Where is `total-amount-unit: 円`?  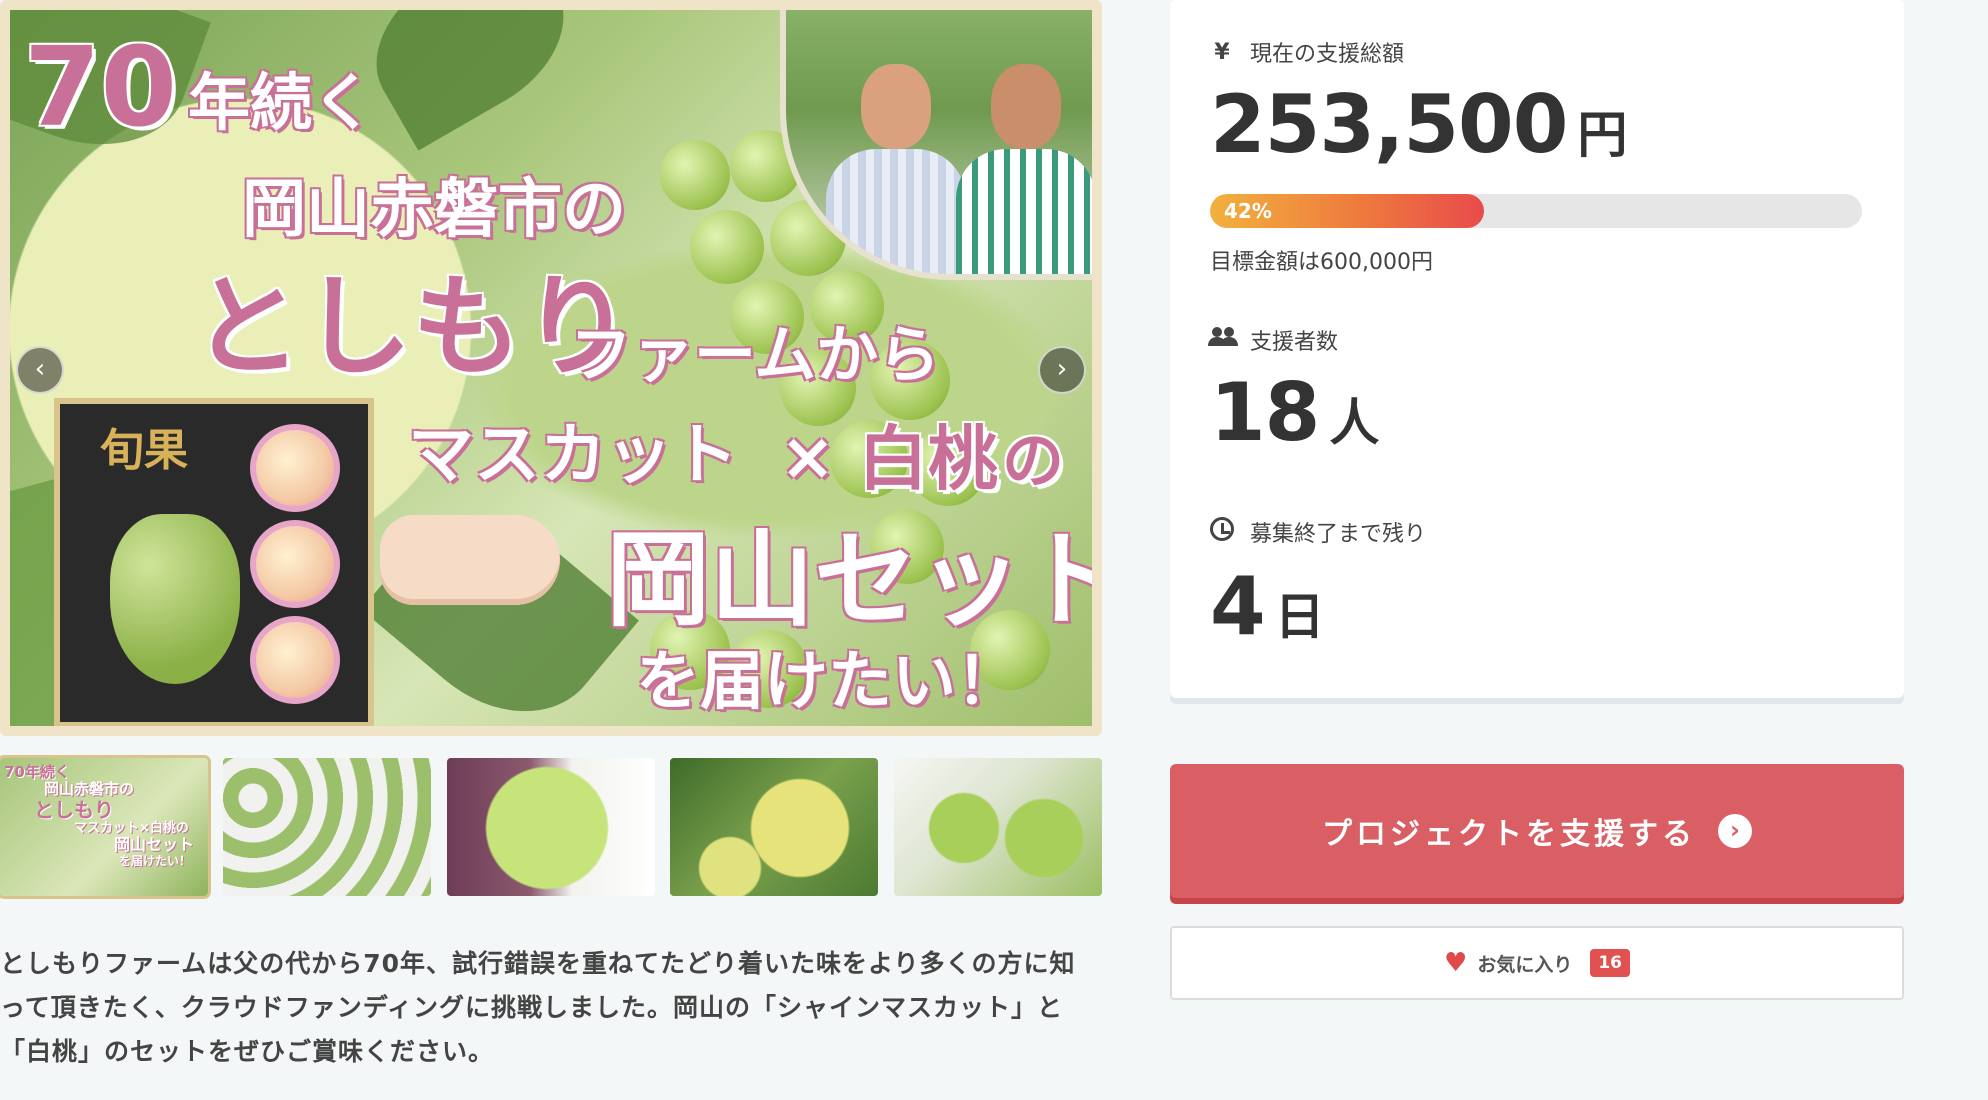 total-amount-unit: 円 is located at coordinates (1602, 135).